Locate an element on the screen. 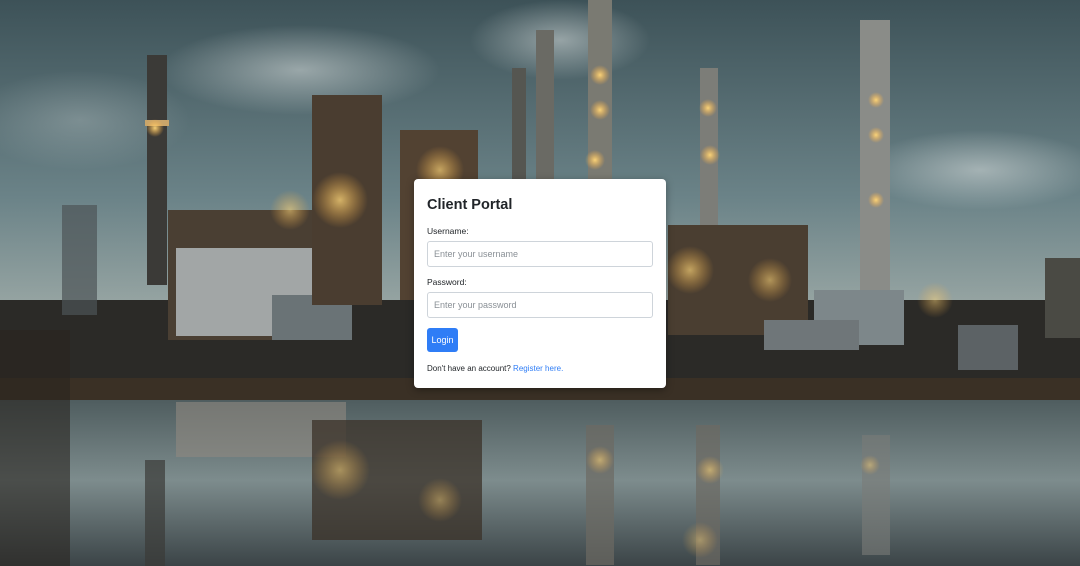 The height and width of the screenshot is (566, 1080). username-label: Username: is located at coordinates (448, 231).